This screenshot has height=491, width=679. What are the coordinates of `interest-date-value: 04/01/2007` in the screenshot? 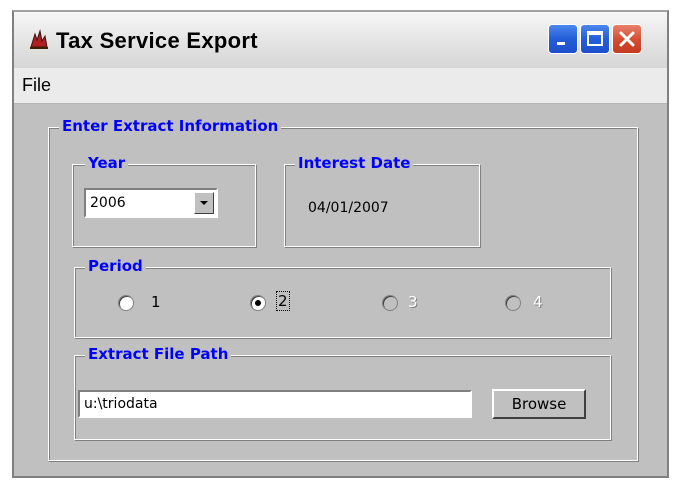 It's located at (348, 208).